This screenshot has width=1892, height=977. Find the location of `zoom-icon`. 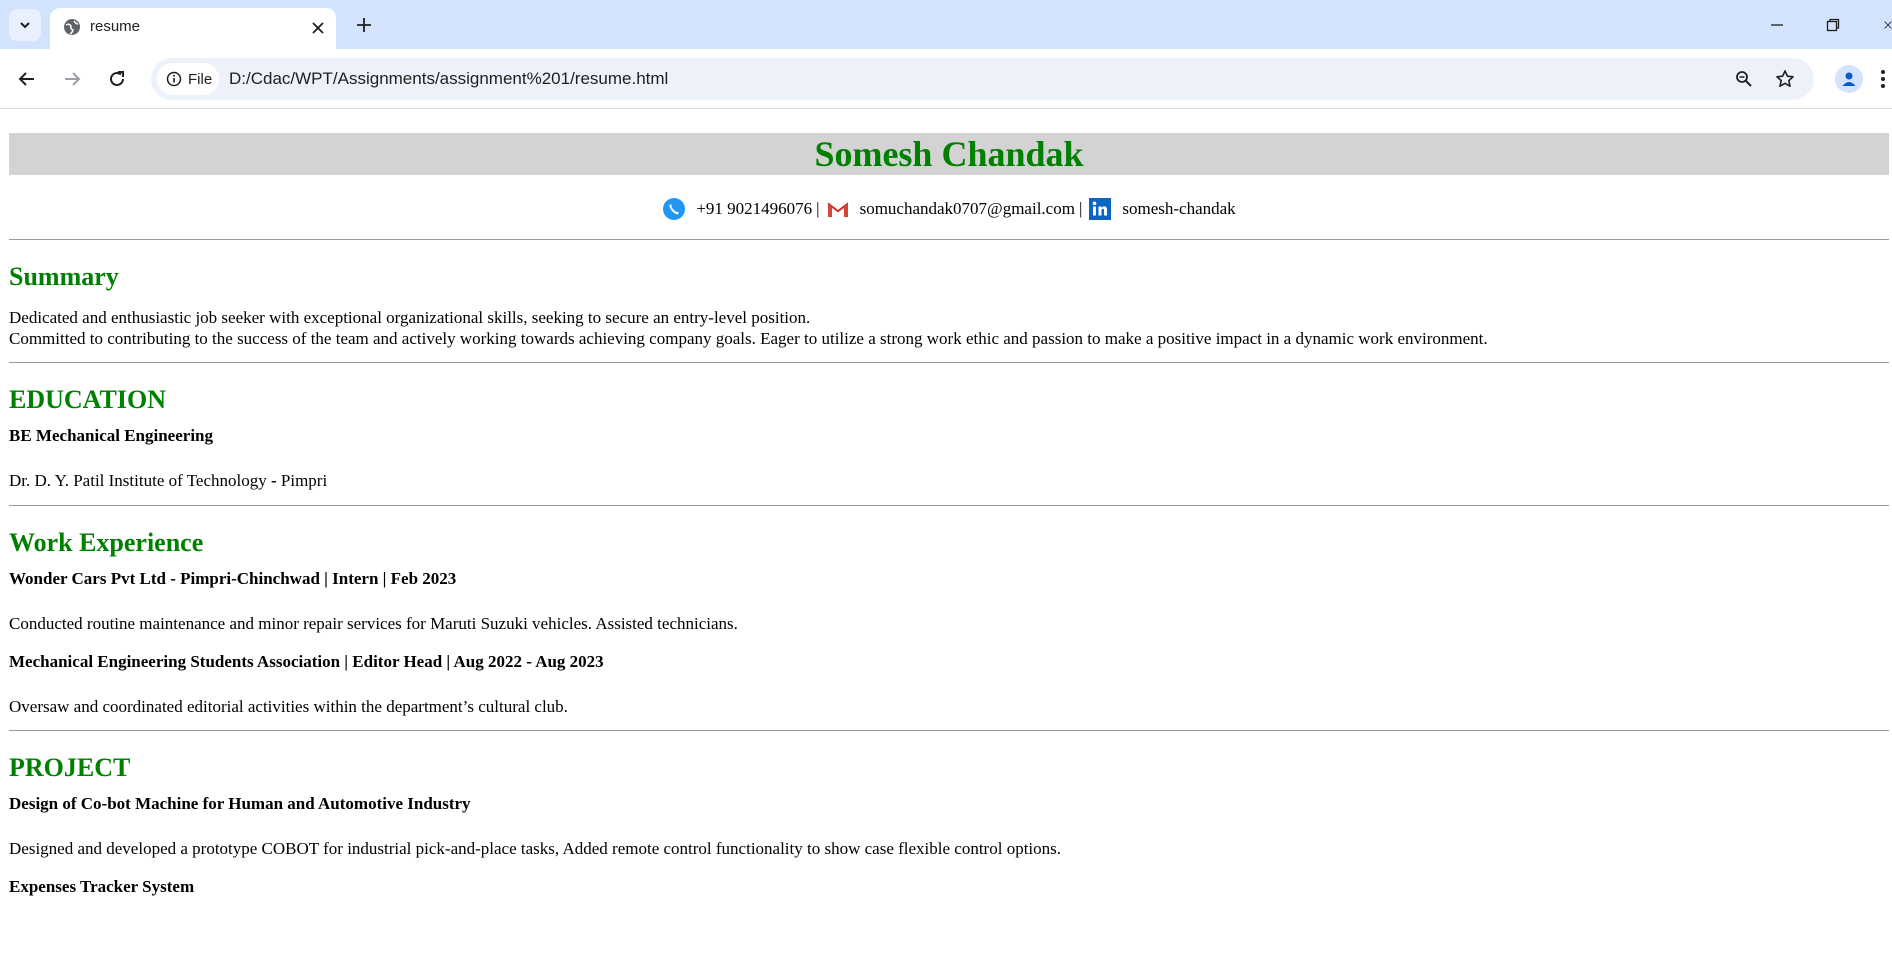

zoom-icon is located at coordinates (1744, 79).